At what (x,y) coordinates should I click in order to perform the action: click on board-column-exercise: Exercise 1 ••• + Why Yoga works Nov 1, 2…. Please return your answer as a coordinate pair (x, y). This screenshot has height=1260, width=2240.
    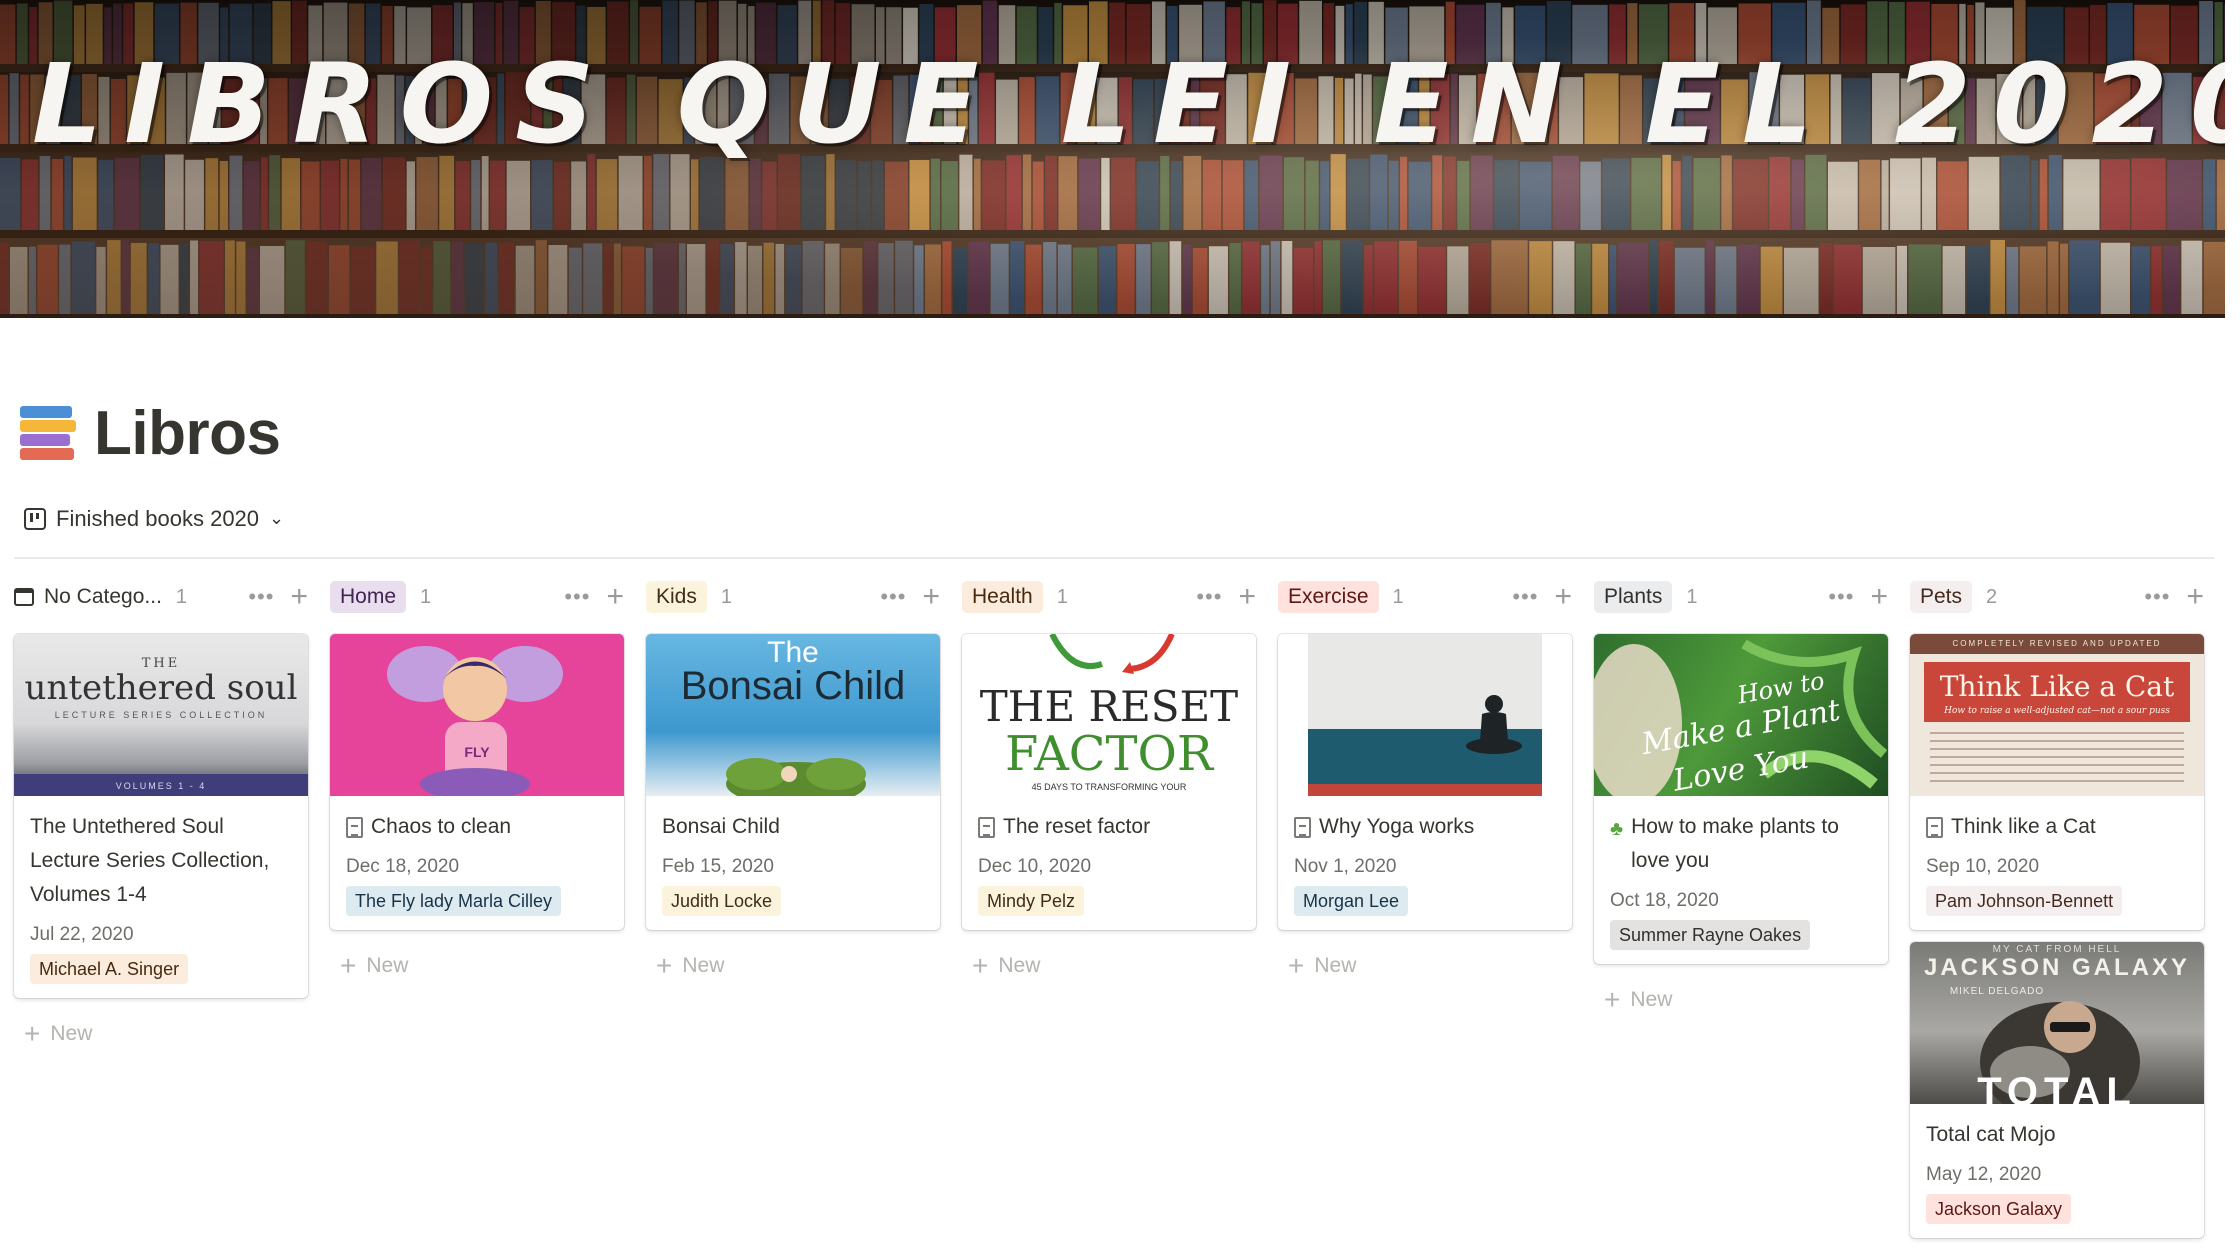
    Looking at the image, I should click on (1425, 779).